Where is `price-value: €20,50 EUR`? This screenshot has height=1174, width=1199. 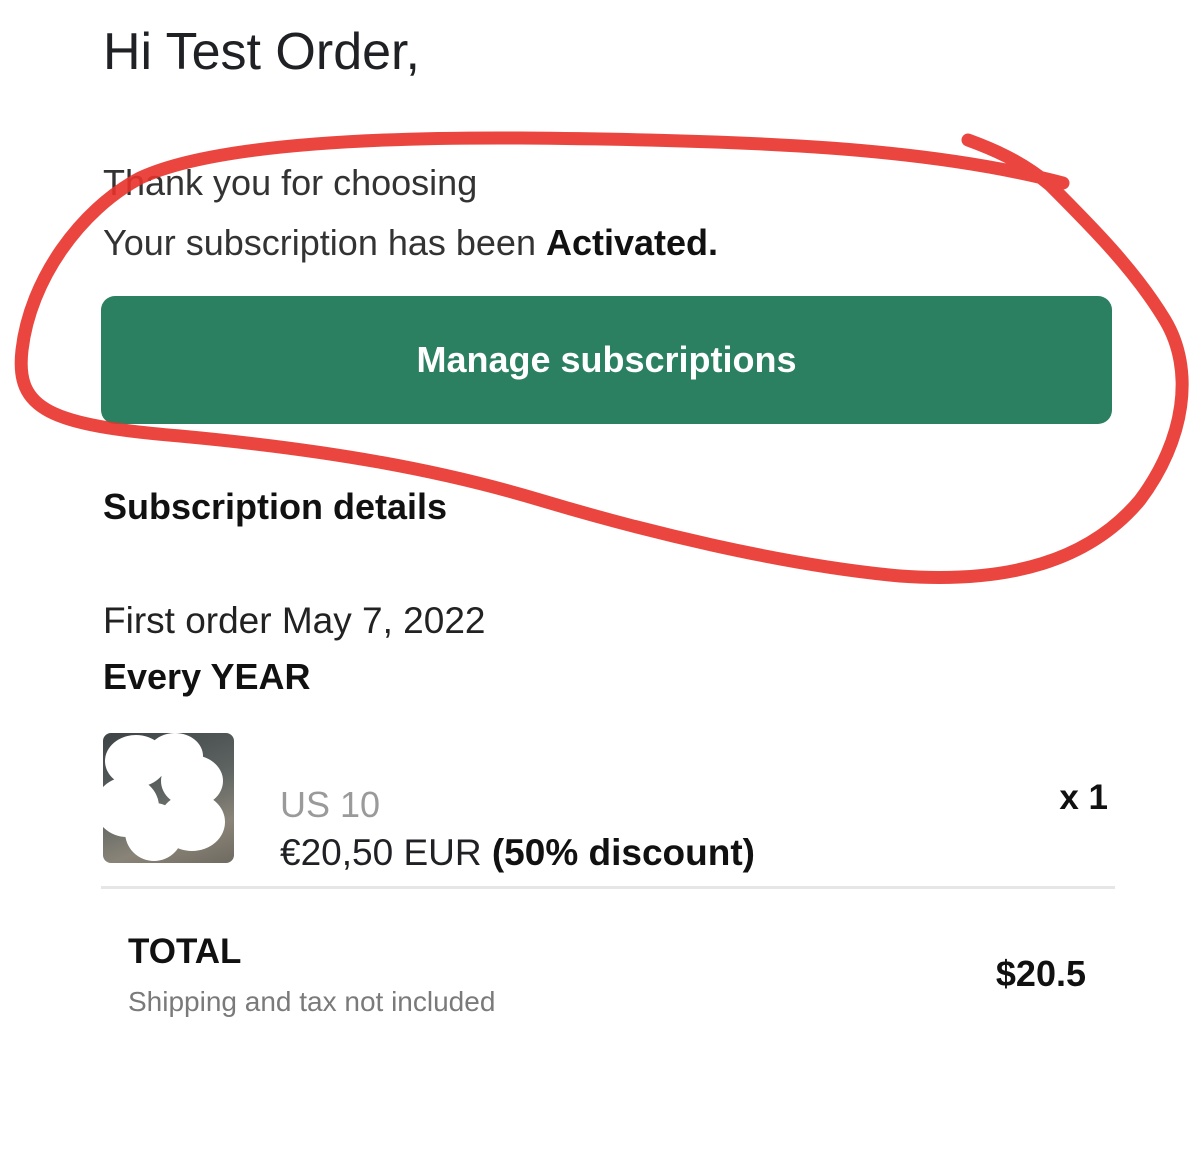
price-value: €20,50 EUR is located at coordinates (386, 852).